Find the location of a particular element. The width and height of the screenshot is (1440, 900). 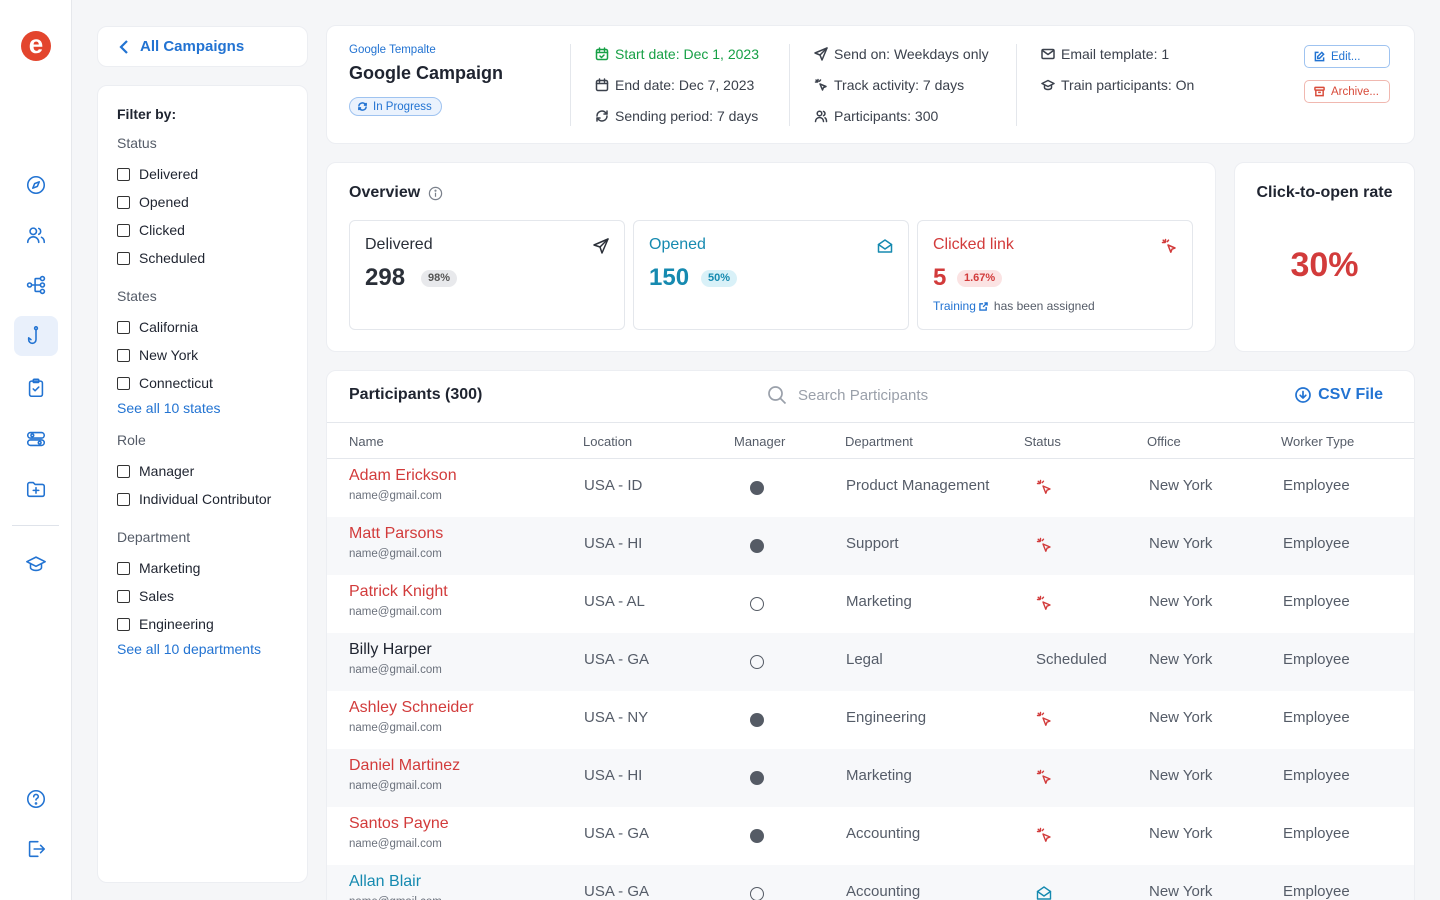

brand-logo: e is located at coordinates (36, 46).